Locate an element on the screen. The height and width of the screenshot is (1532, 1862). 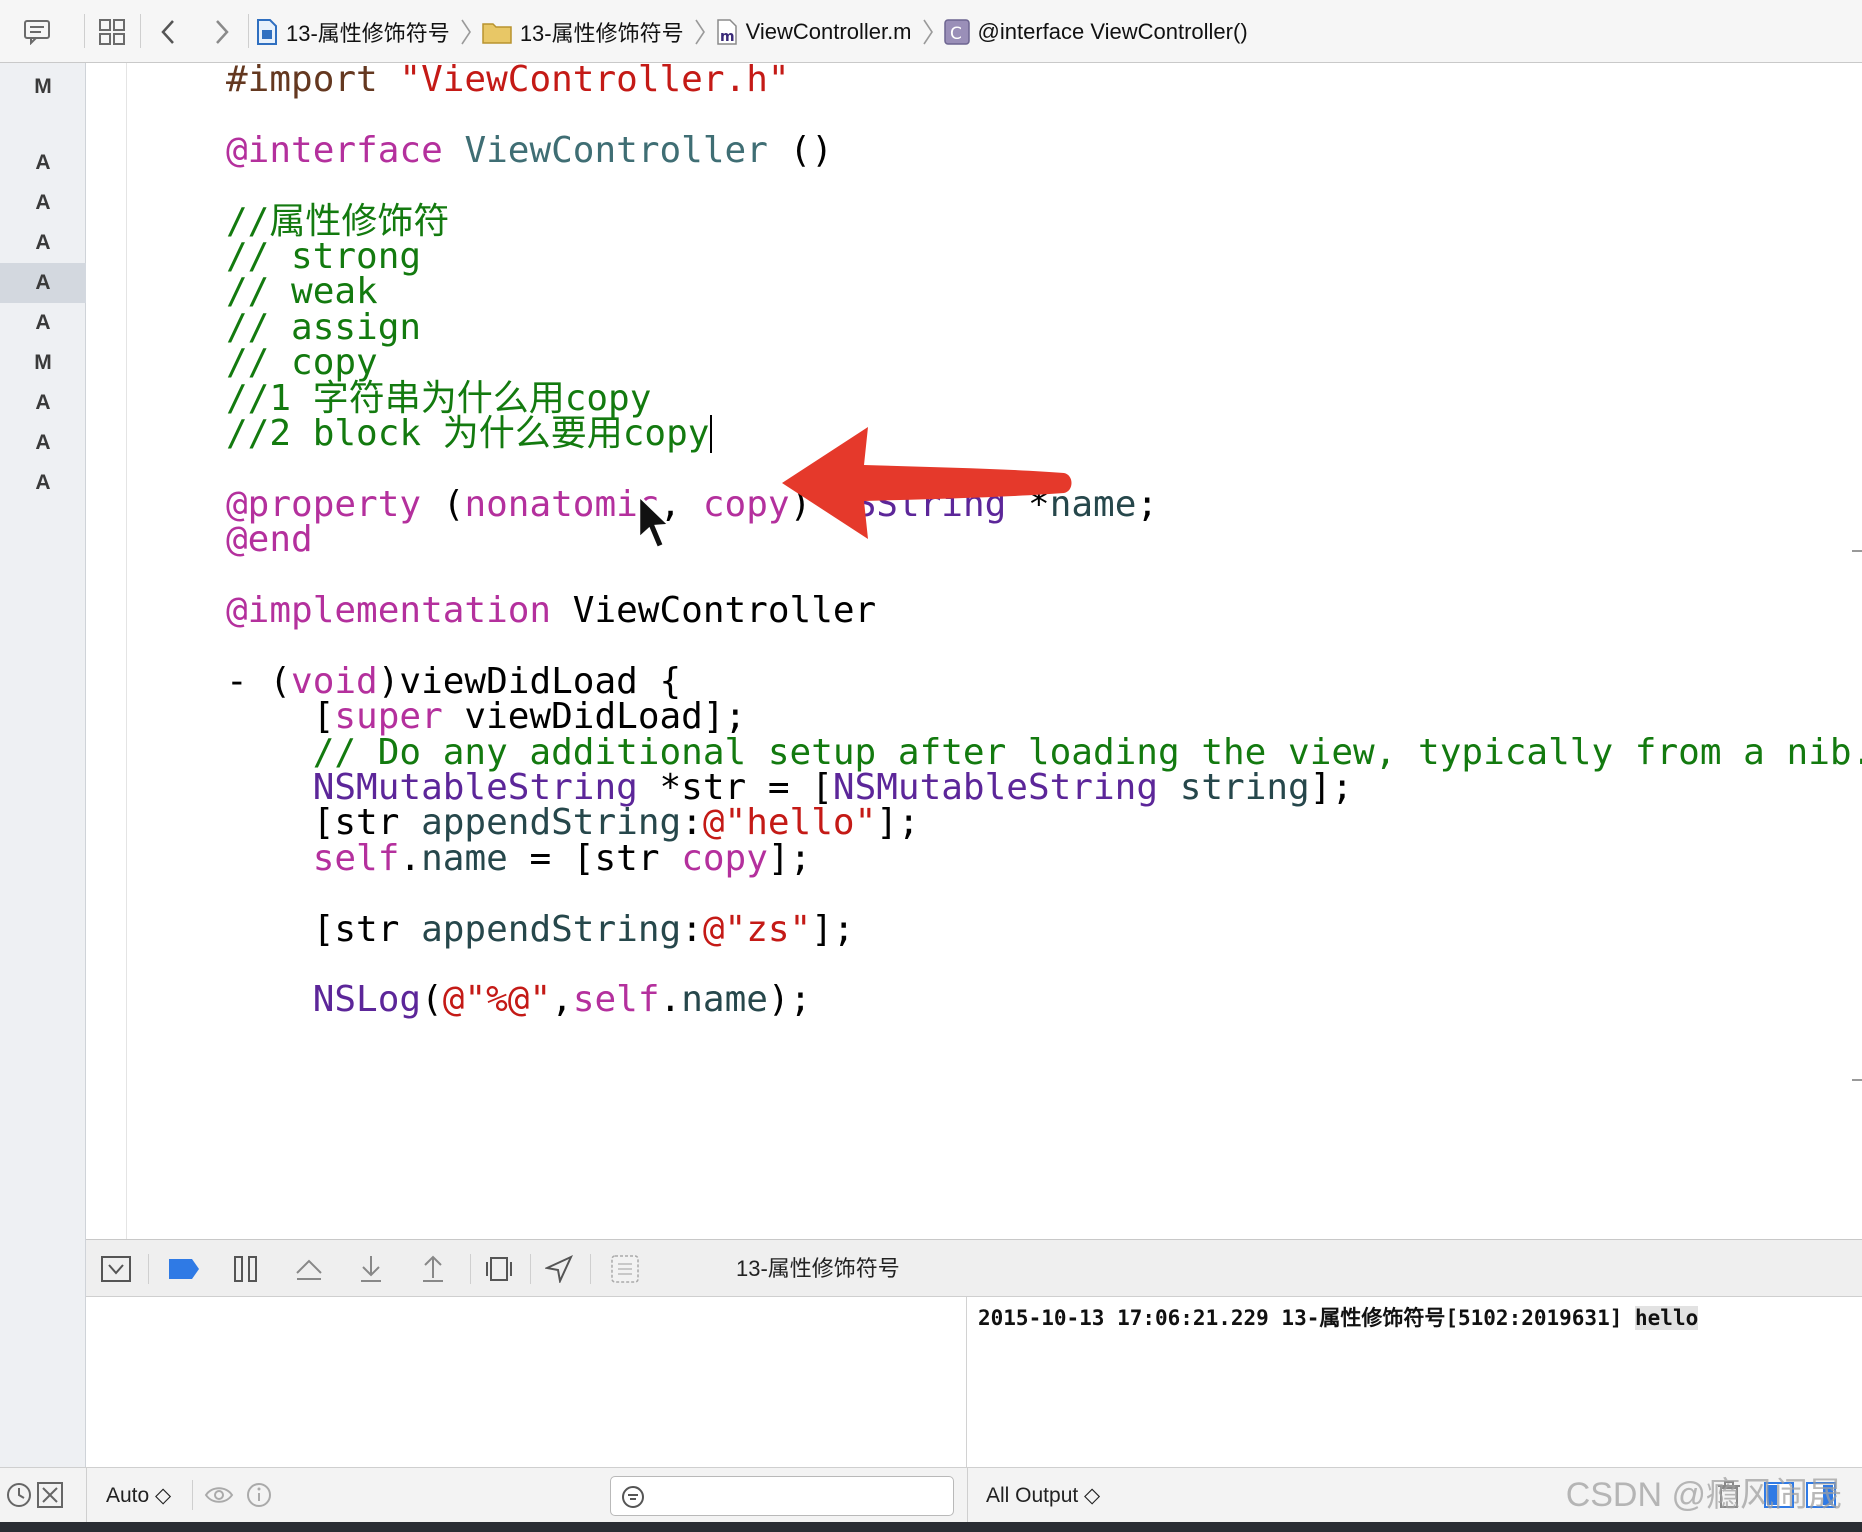
breakpoints-toggle-icon is located at coordinates (184, 1269).